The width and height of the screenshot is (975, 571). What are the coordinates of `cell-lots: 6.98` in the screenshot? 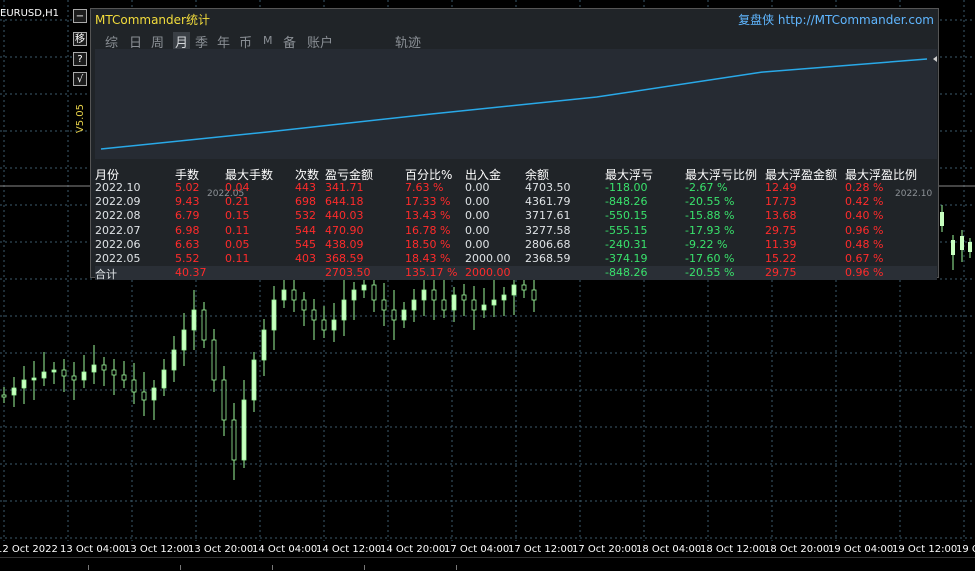 It's located at (187, 230).